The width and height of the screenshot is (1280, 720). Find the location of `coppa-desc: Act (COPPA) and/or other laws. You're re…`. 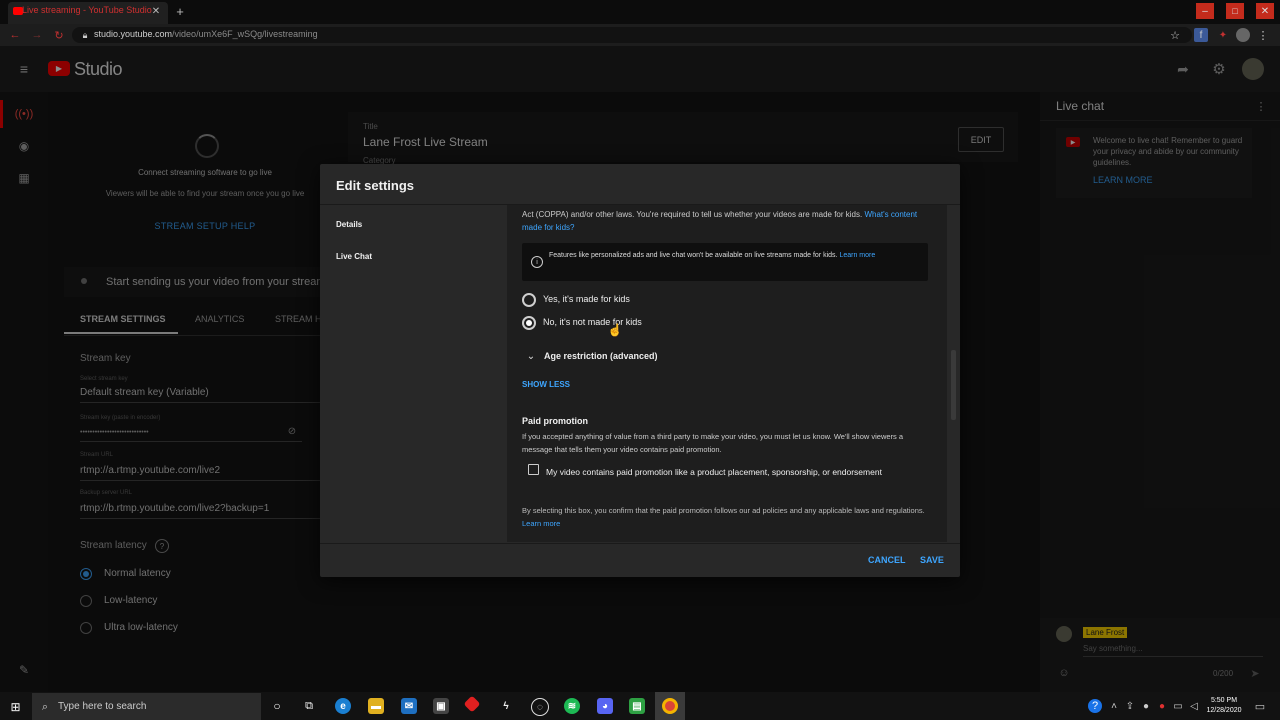

coppa-desc: Act (COPPA) and/or other laws. You're re… is located at coordinates (692, 214).